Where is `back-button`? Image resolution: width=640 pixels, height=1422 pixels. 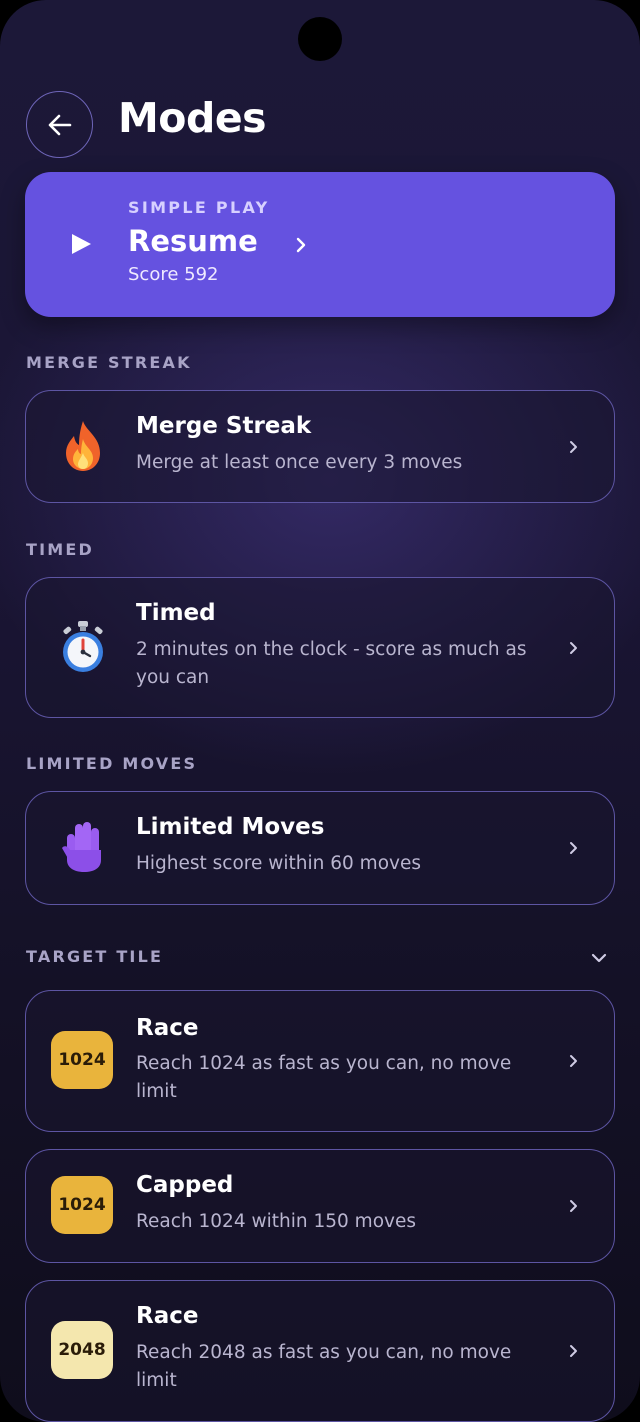
back-button is located at coordinates (59, 124).